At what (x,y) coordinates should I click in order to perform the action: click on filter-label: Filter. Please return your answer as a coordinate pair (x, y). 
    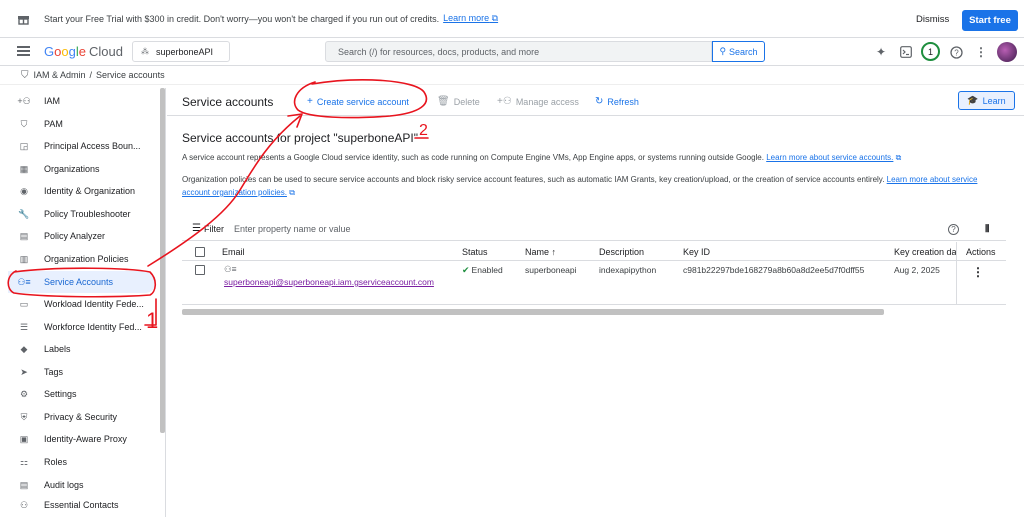
    Looking at the image, I should click on (213, 228).